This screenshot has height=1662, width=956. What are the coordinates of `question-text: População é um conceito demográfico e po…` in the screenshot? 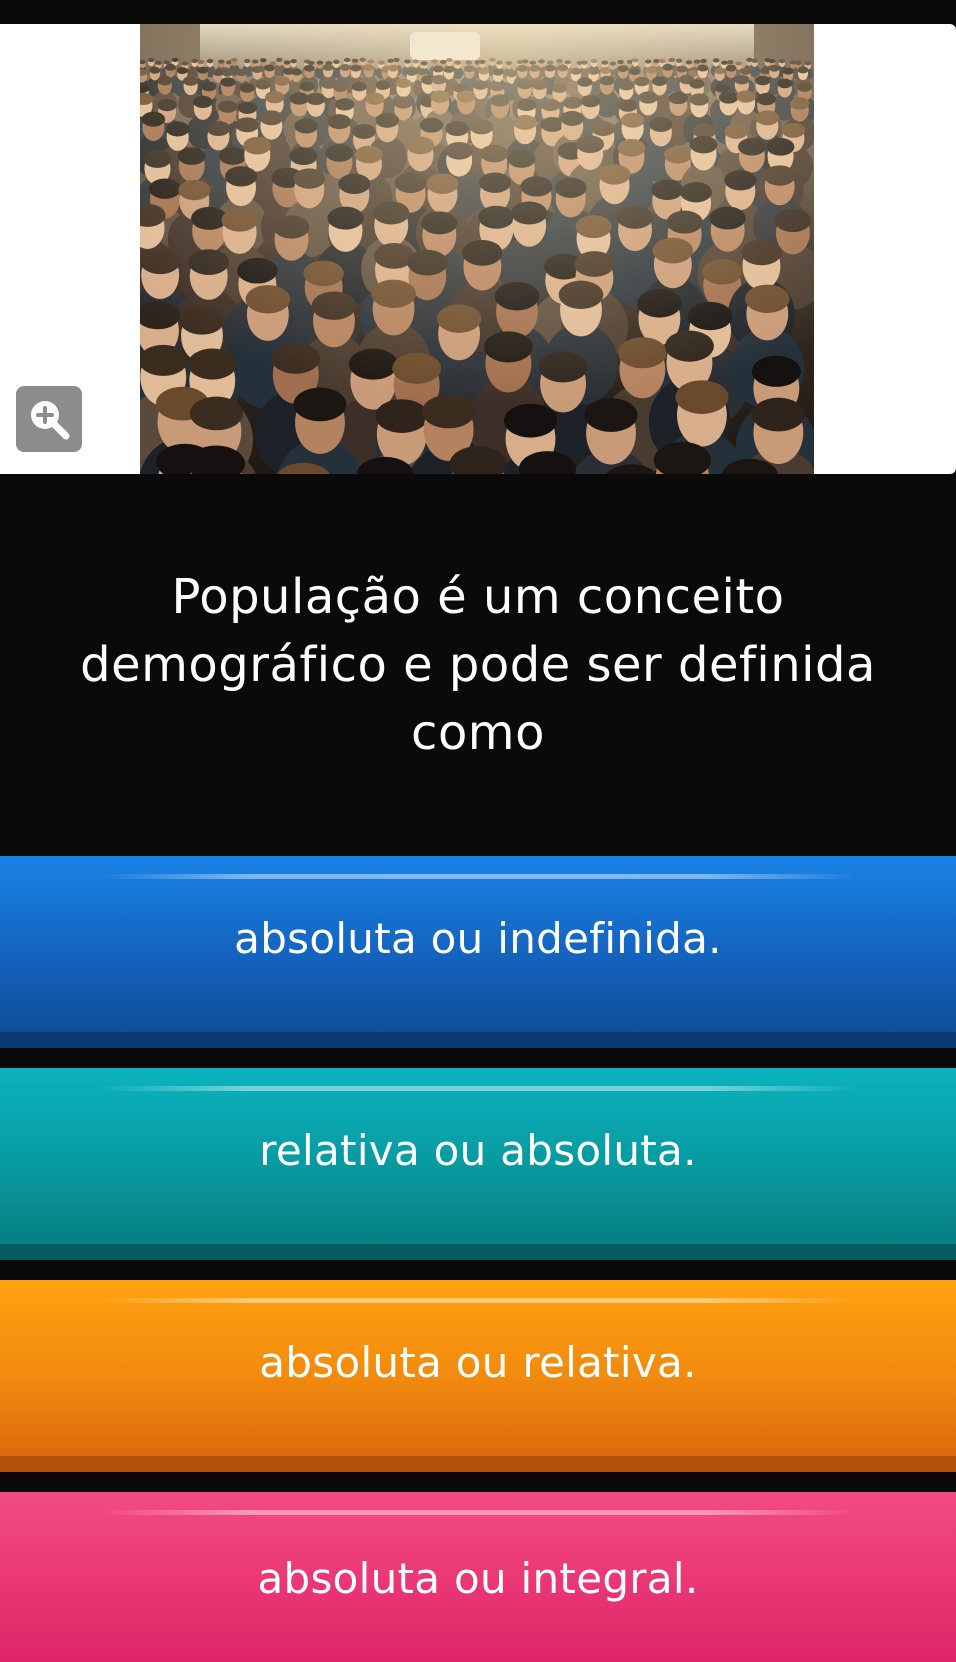 It's located at (478, 665).